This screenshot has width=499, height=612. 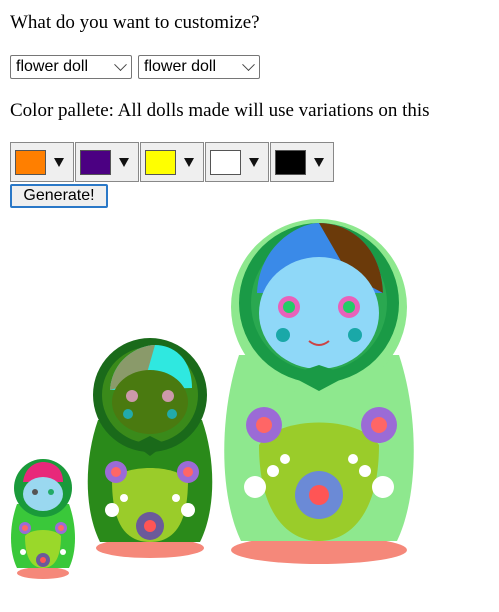 What do you see at coordinates (43, 519) in the screenshot?
I see `doll-small` at bounding box center [43, 519].